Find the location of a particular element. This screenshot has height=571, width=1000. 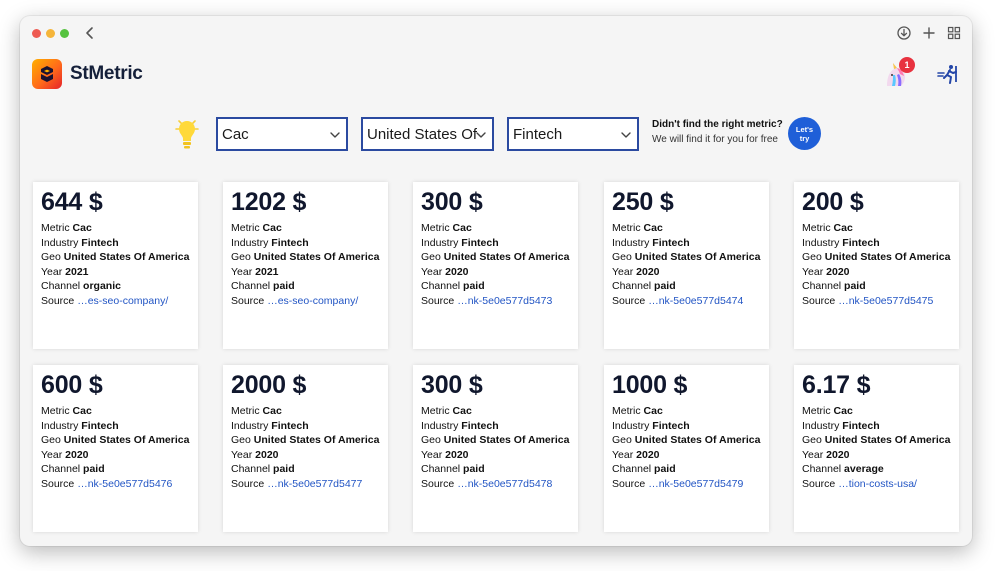

app-logo: StMetric is located at coordinates (87, 74).